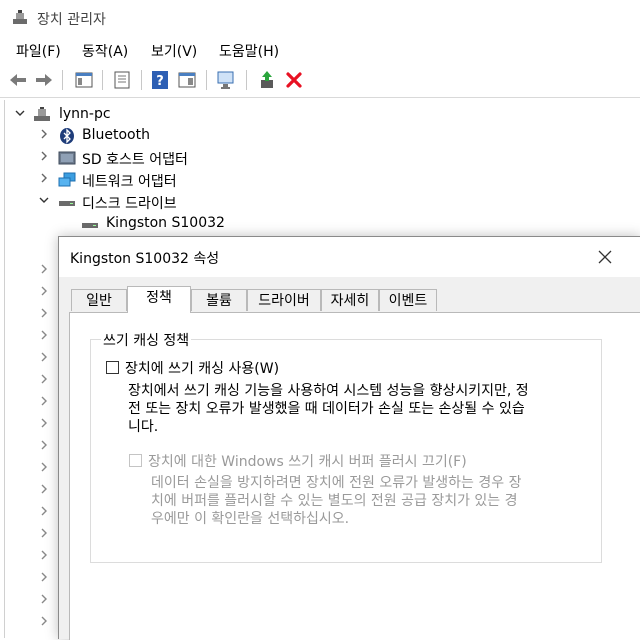 The height and width of the screenshot is (640, 640). I want to click on write-caching-label: 장치에 쓰기 캐싱 사용(W), so click(202, 368).